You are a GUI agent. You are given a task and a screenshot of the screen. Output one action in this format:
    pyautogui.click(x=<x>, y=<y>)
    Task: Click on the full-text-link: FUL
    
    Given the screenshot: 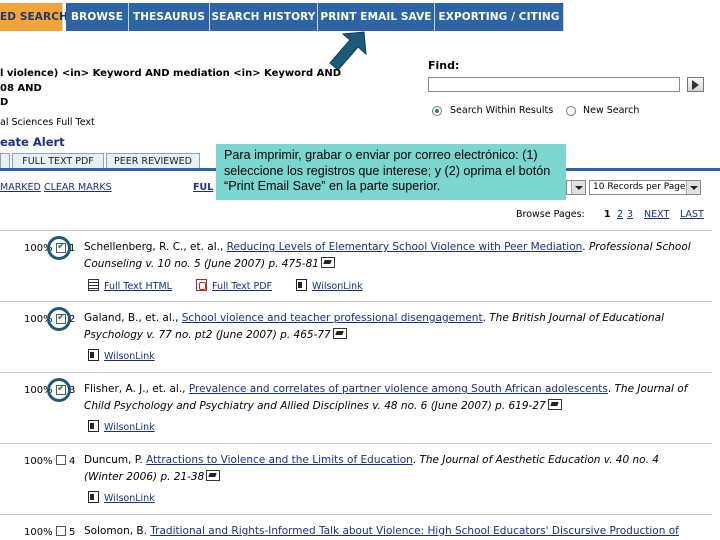 What is the action you would take?
    pyautogui.click(x=203, y=187)
    